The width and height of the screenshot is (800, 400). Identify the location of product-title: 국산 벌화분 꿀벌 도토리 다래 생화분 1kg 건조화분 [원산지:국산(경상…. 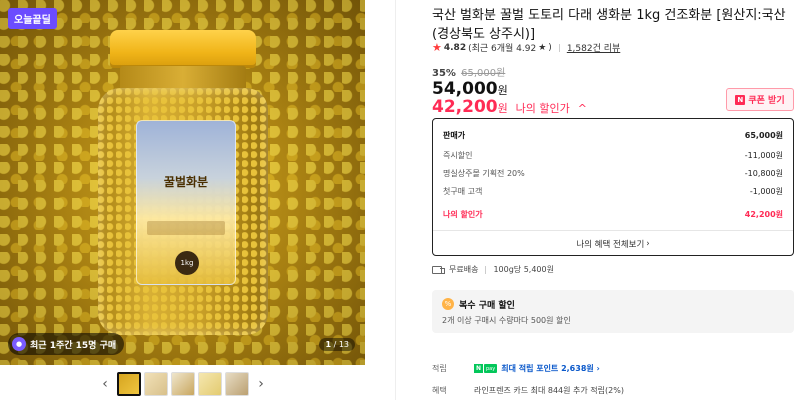
(609, 25).